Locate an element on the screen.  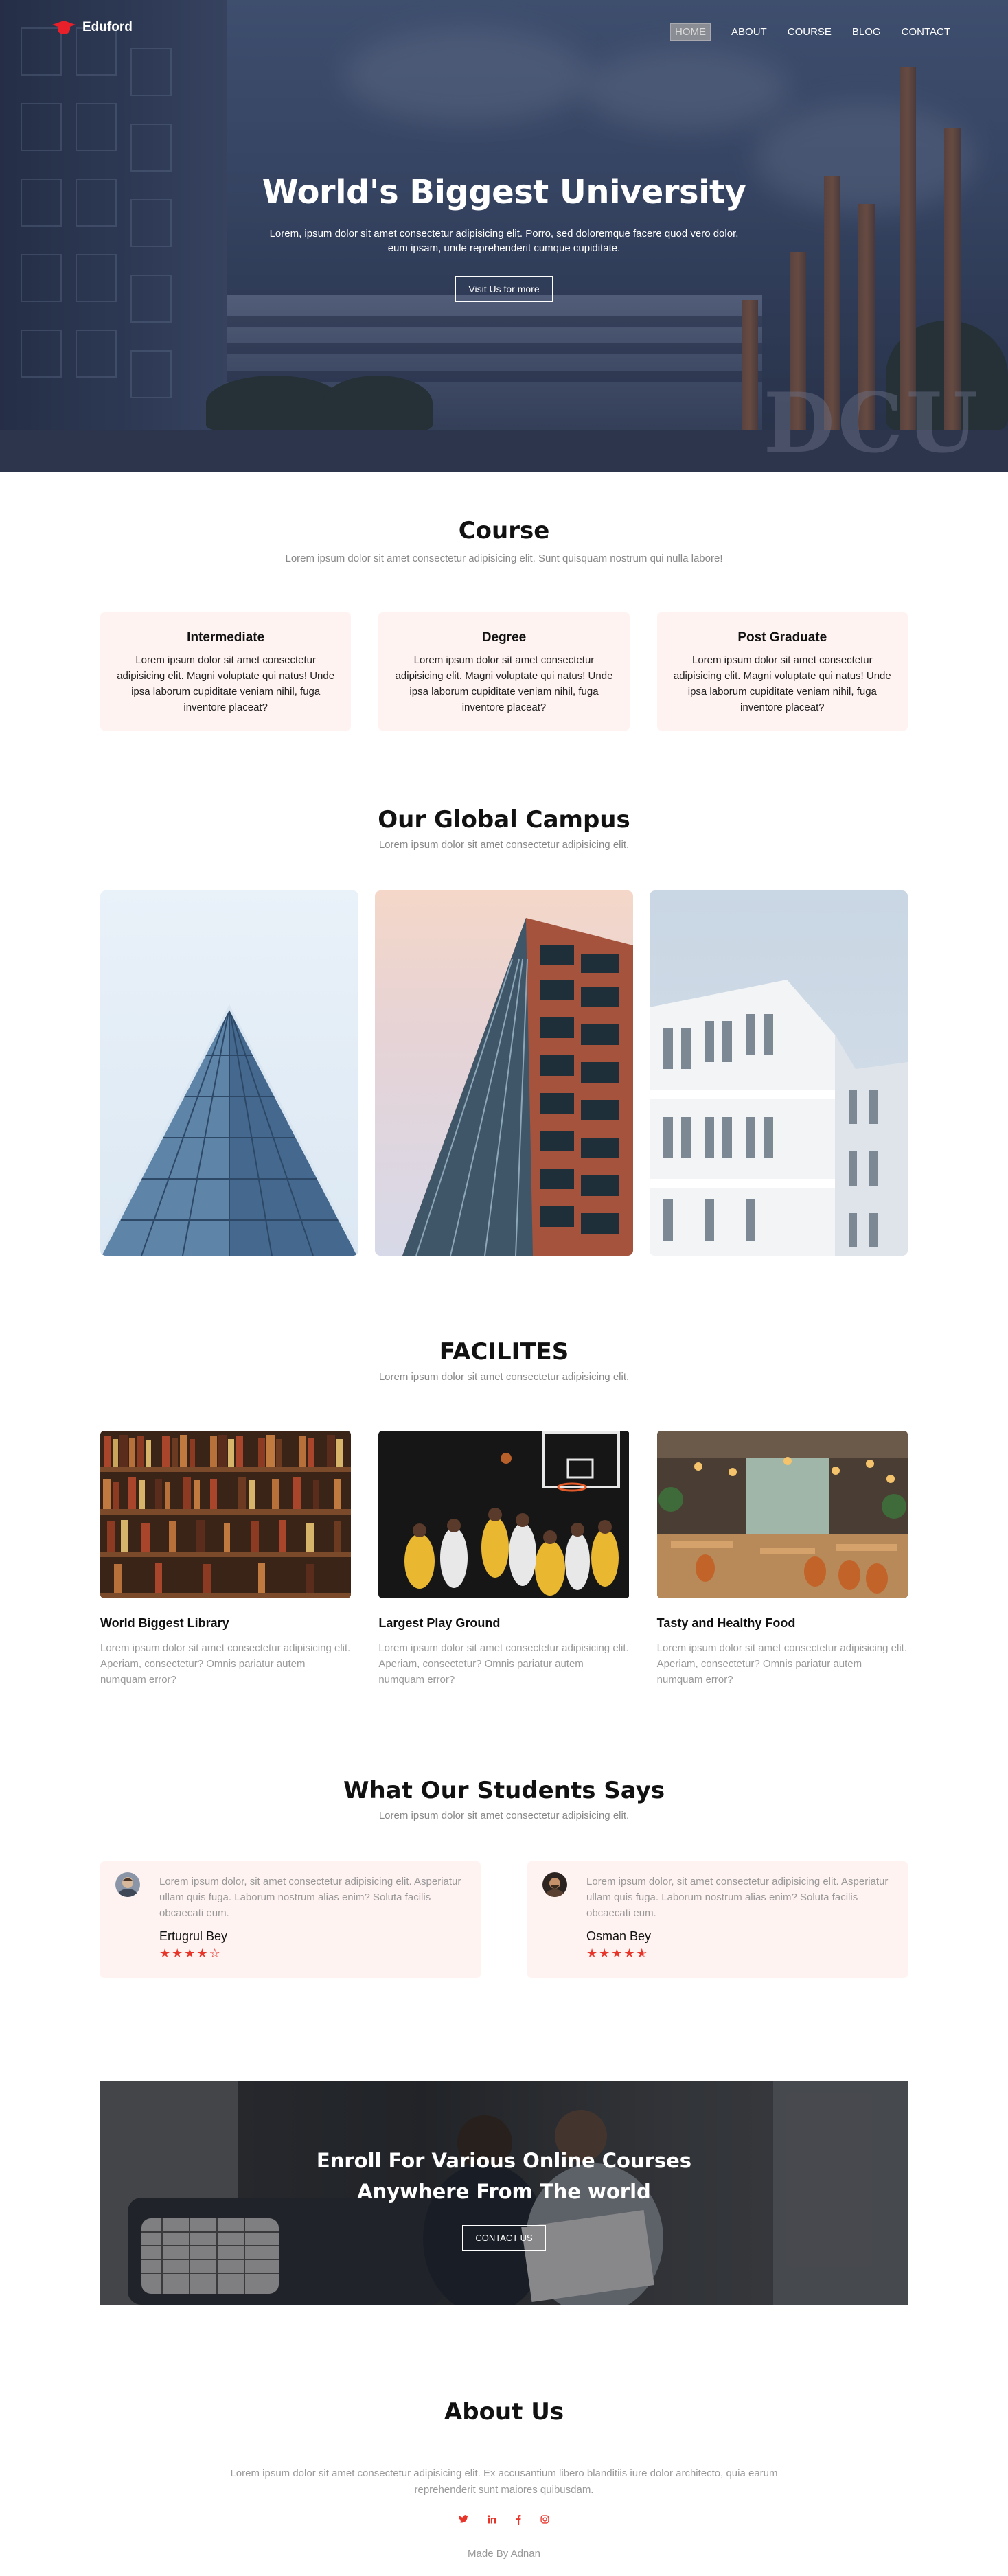
facility-title: World Biggest Library is located at coordinates (164, 1623).